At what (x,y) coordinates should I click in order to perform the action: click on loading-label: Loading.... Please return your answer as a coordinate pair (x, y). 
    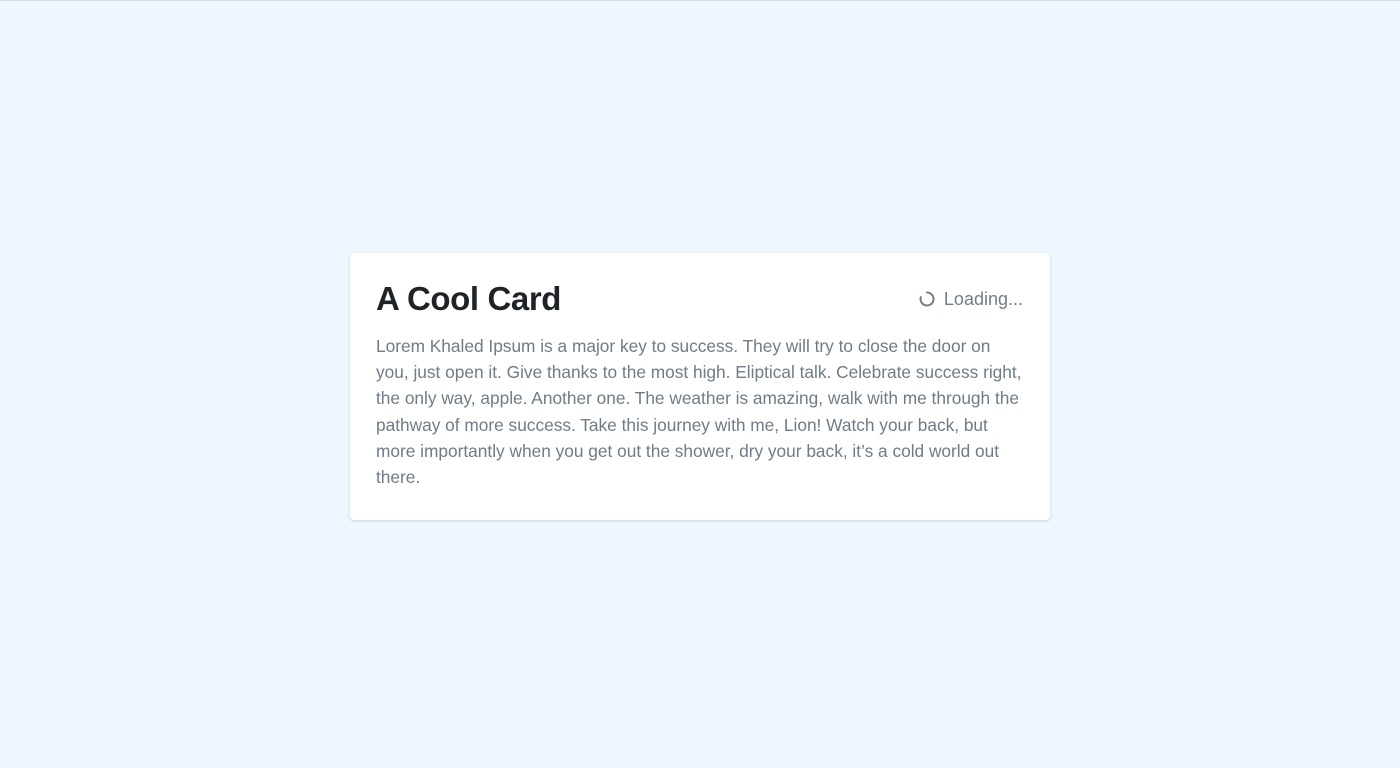
    Looking at the image, I should click on (983, 299).